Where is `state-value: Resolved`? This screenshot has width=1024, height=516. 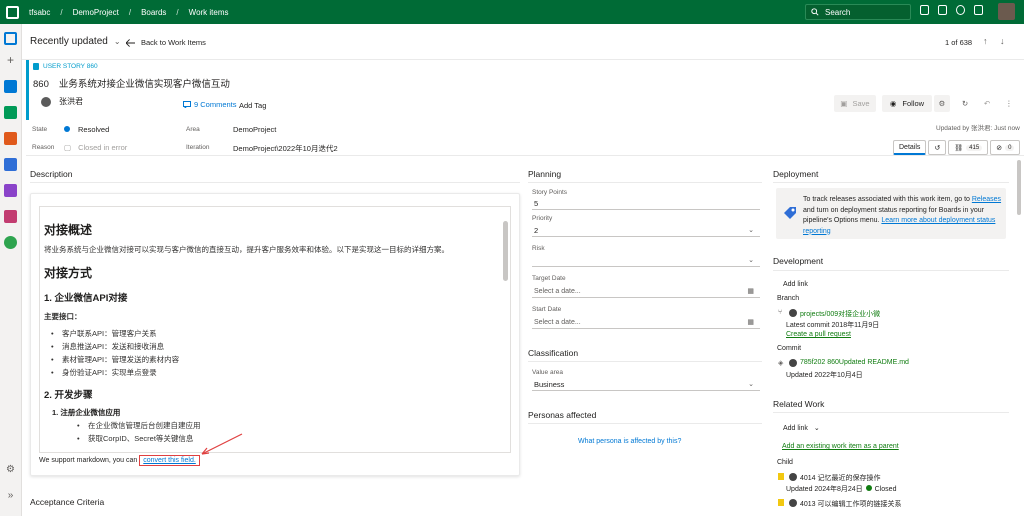 state-value: Resolved is located at coordinates (86, 129).